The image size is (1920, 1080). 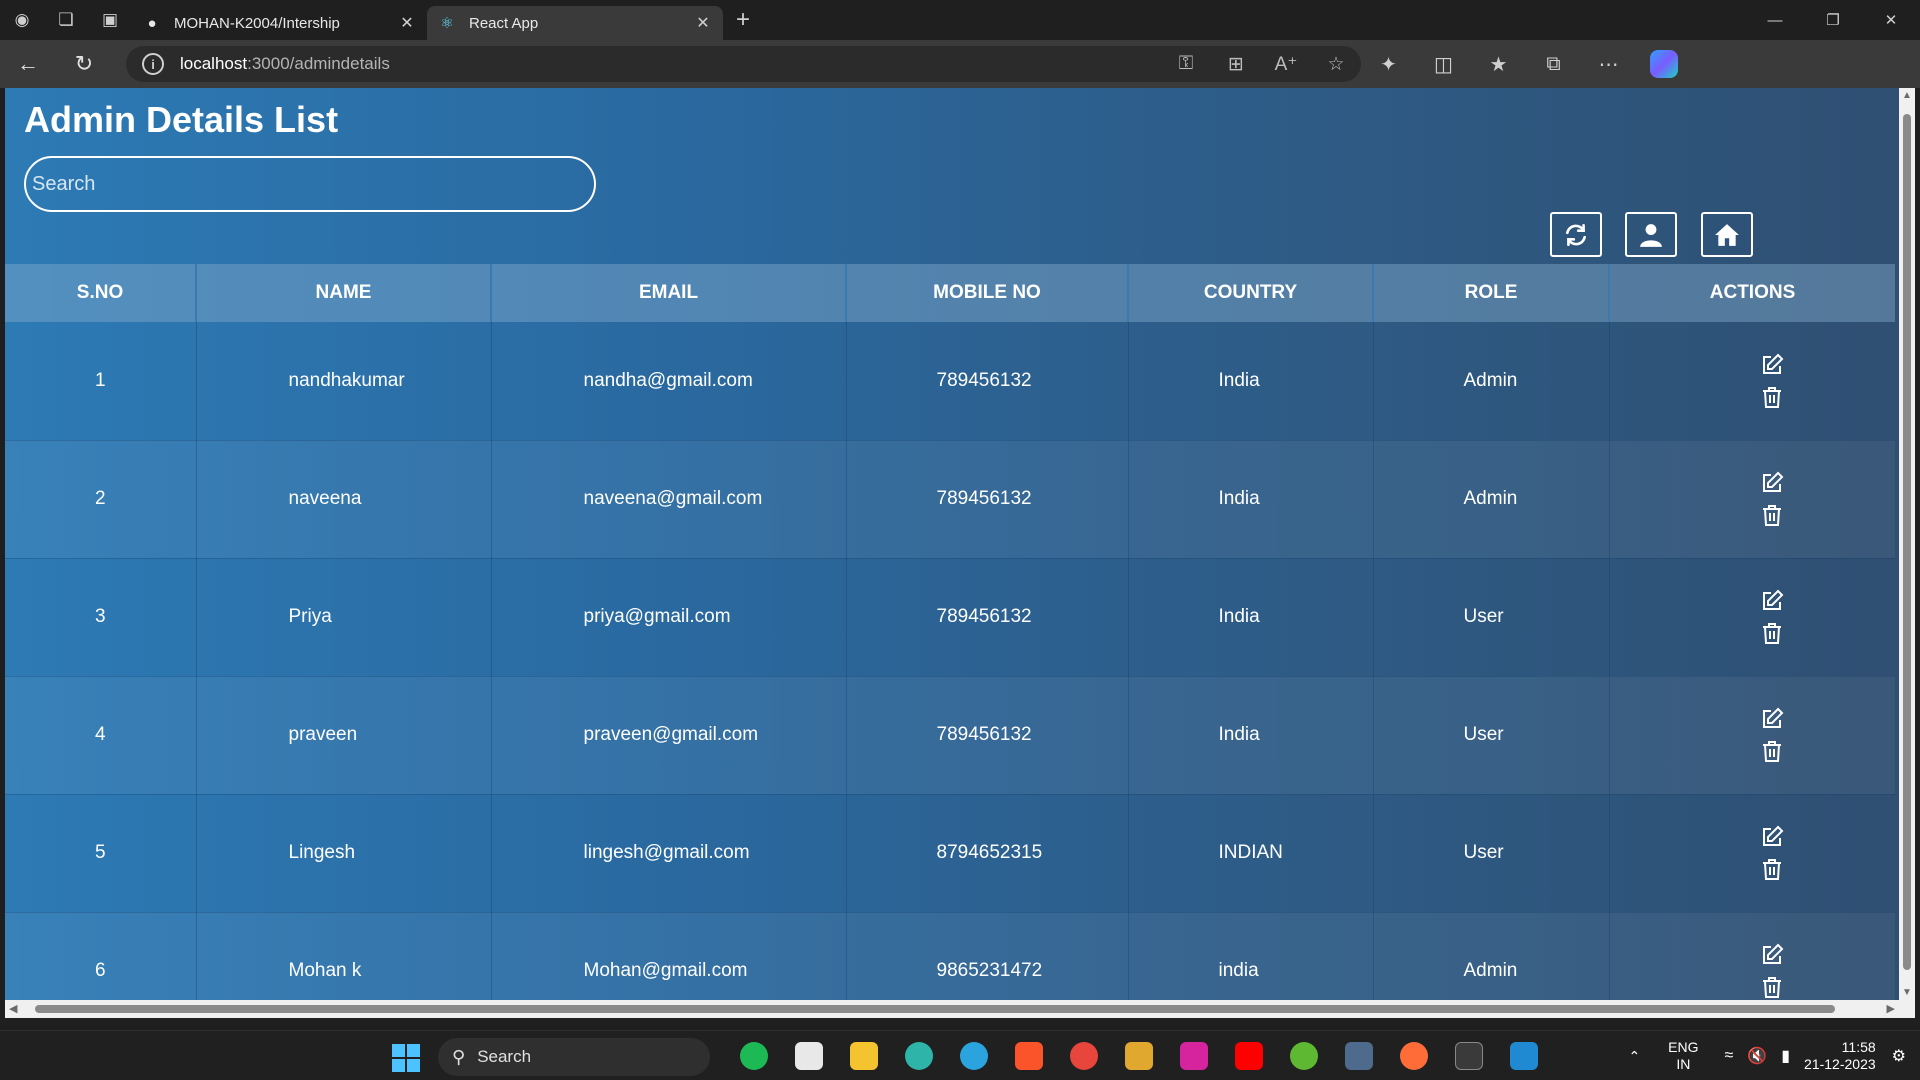 I want to click on user-profile-button, so click(x=1651, y=234).